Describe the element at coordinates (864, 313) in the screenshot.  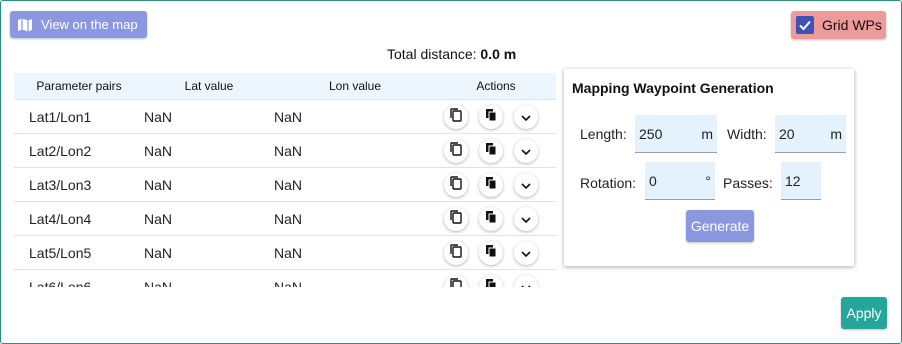
I see `apply-button: Apply` at that location.